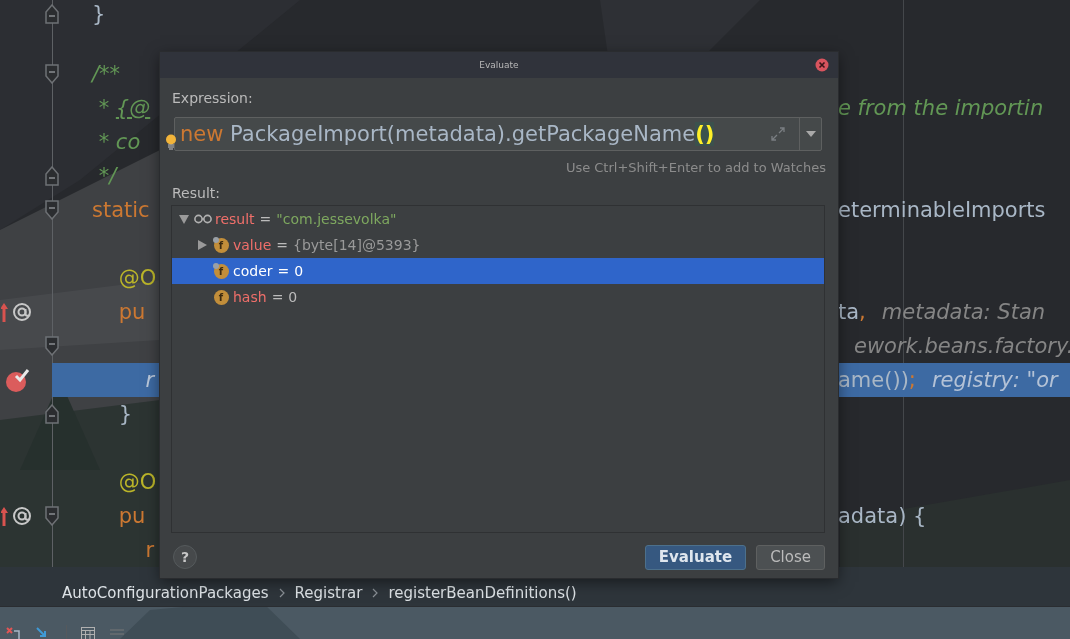 This screenshot has width=1070, height=639. Describe the element at coordinates (18, 380) in the screenshot. I see `breakpoint-icon` at that location.